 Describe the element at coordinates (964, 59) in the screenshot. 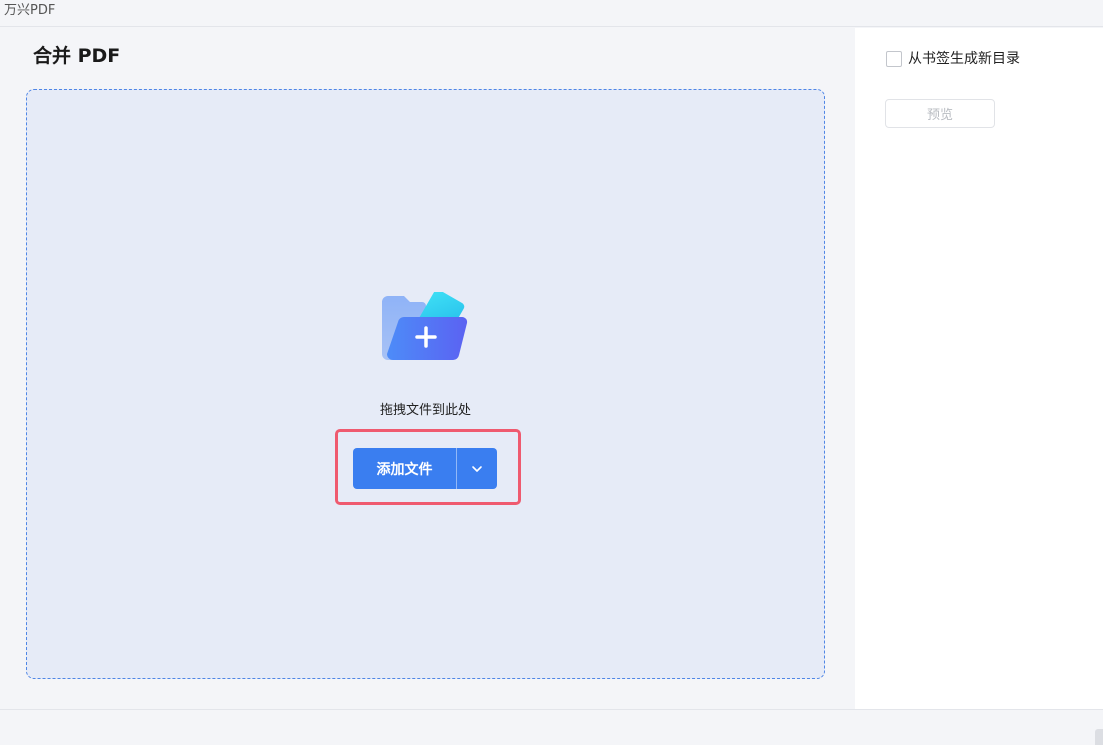

I see `bookmark-checkbox-label: 从书签生成新目录` at that location.